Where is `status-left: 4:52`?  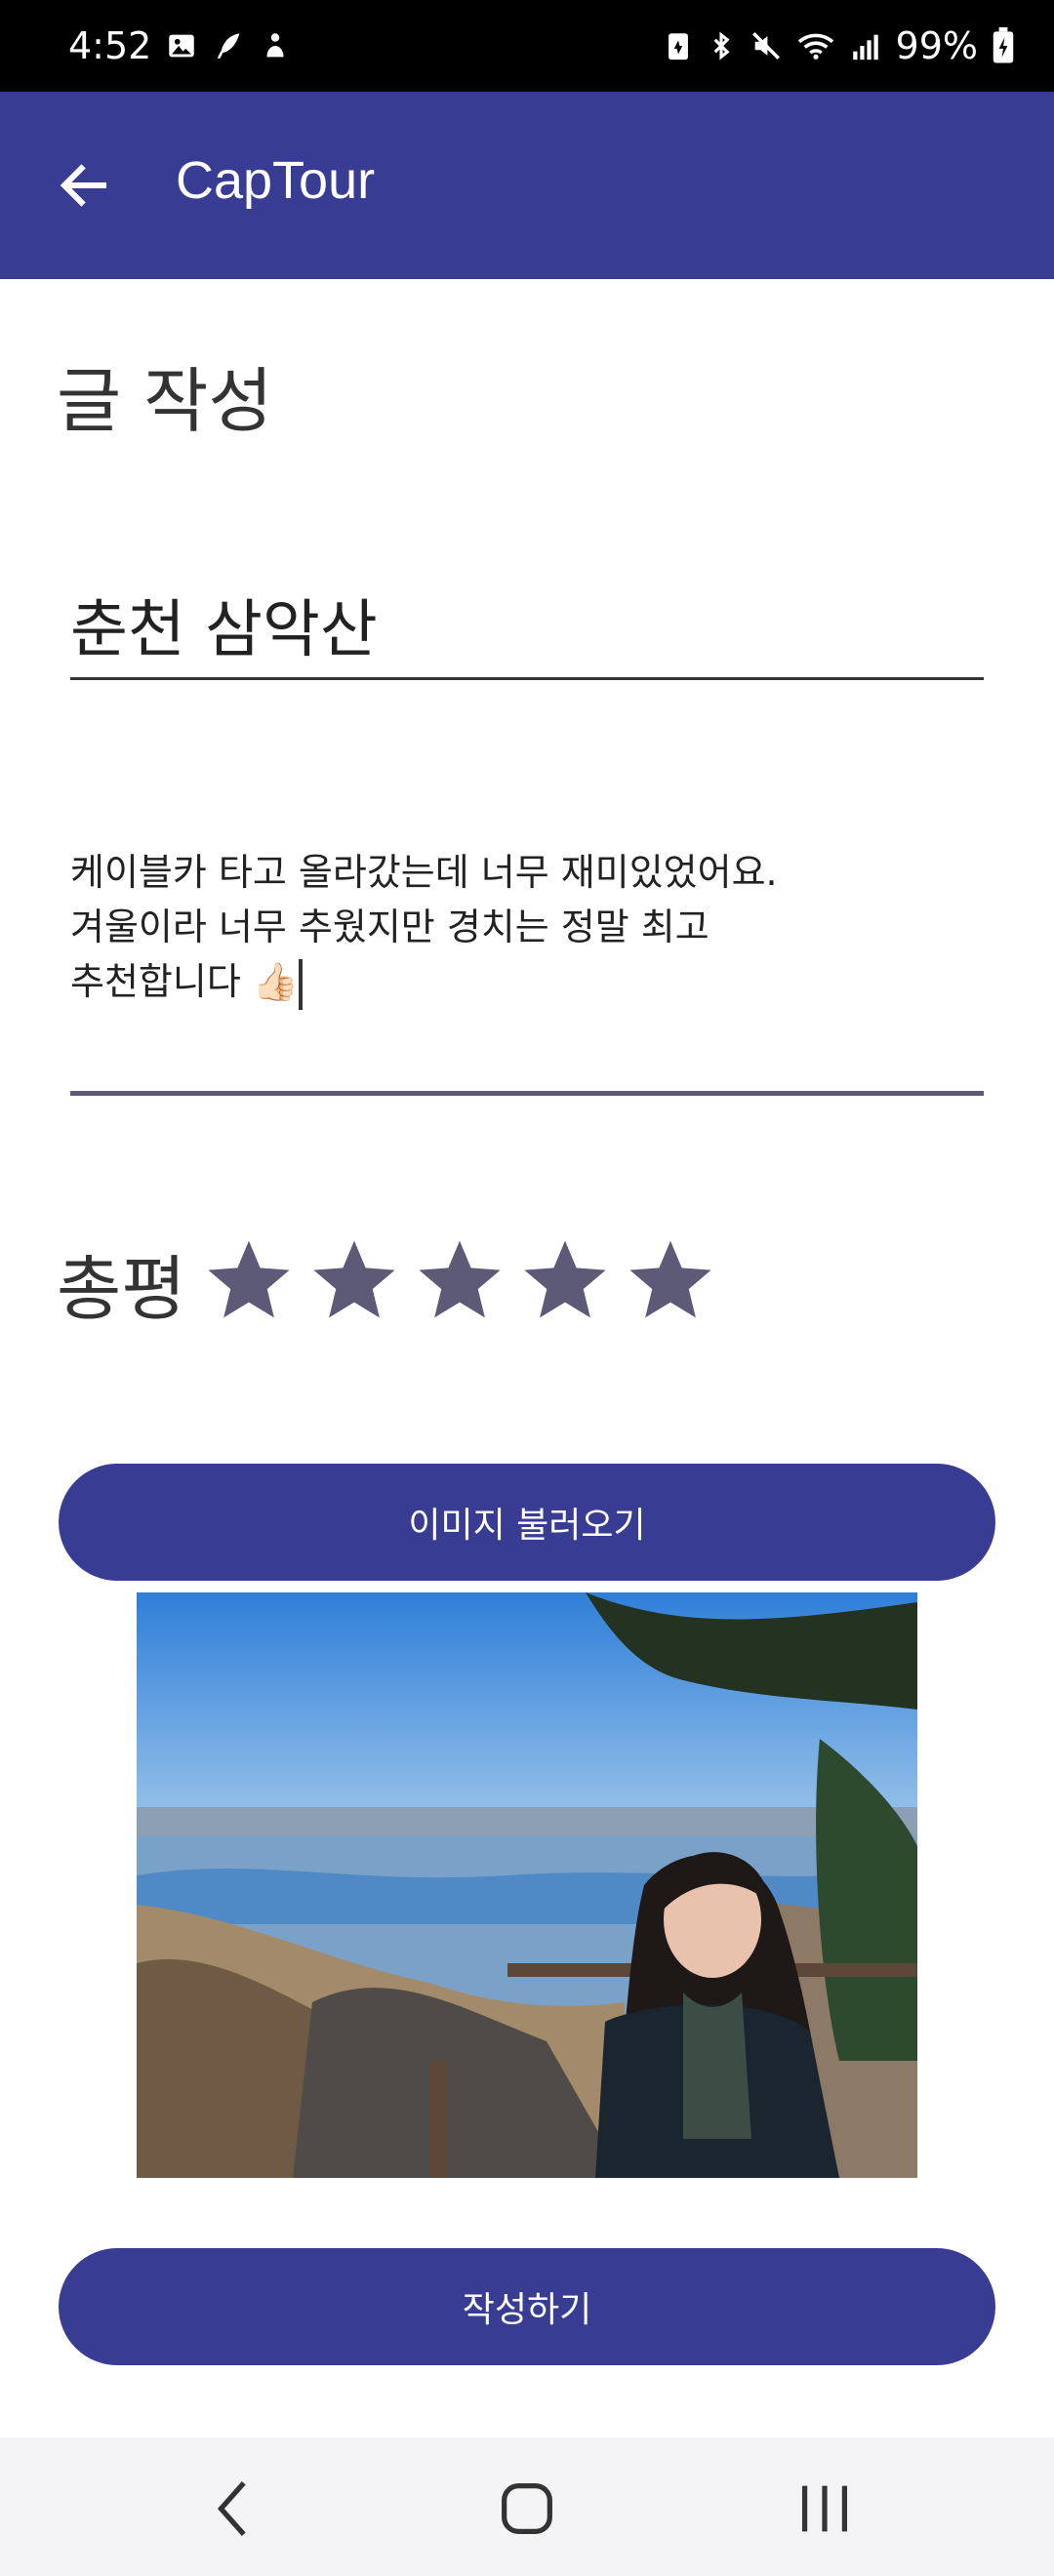 status-left: 4:52 is located at coordinates (180, 45).